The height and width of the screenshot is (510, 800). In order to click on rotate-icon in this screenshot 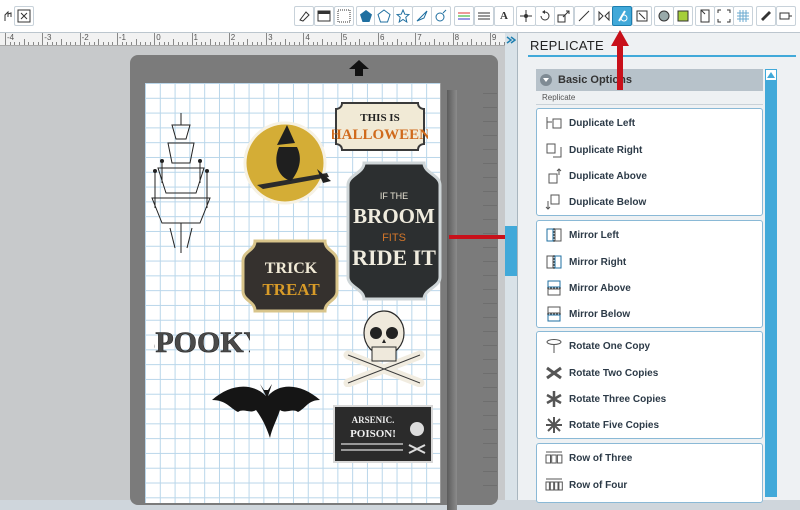, I will do `click(545, 16)`.